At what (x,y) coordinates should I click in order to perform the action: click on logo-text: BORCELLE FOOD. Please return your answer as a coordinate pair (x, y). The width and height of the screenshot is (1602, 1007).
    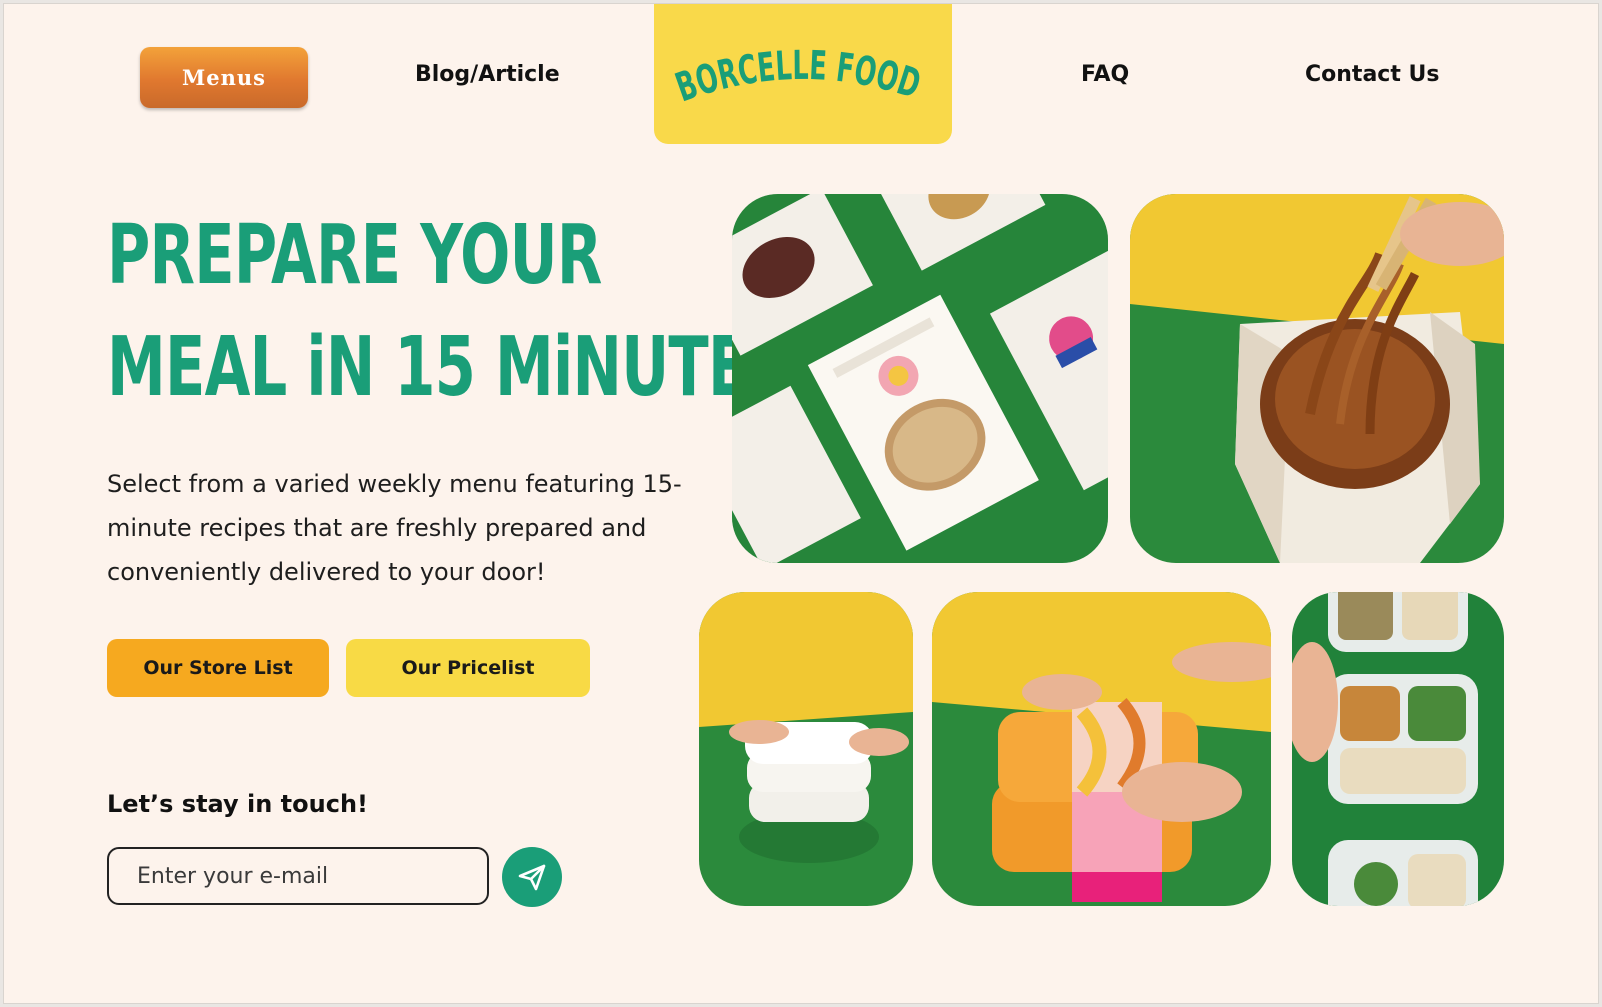
    Looking at the image, I should click on (798, 77).